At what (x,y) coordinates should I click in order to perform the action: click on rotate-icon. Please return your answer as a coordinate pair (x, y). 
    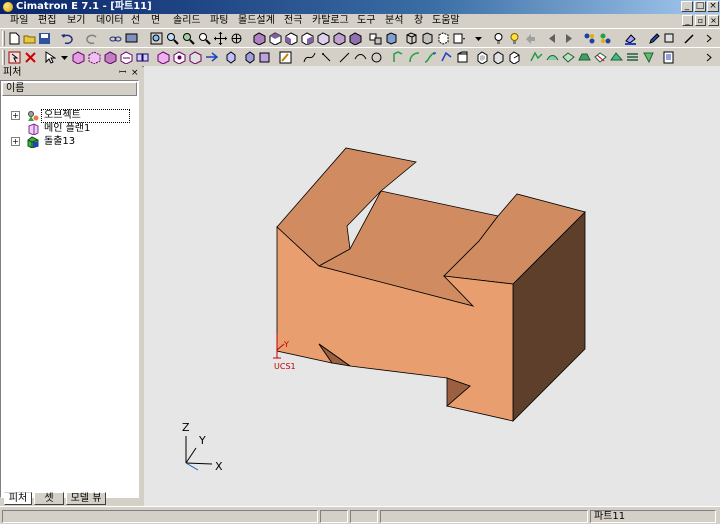
    Looking at the image, I should click on (236, 38).